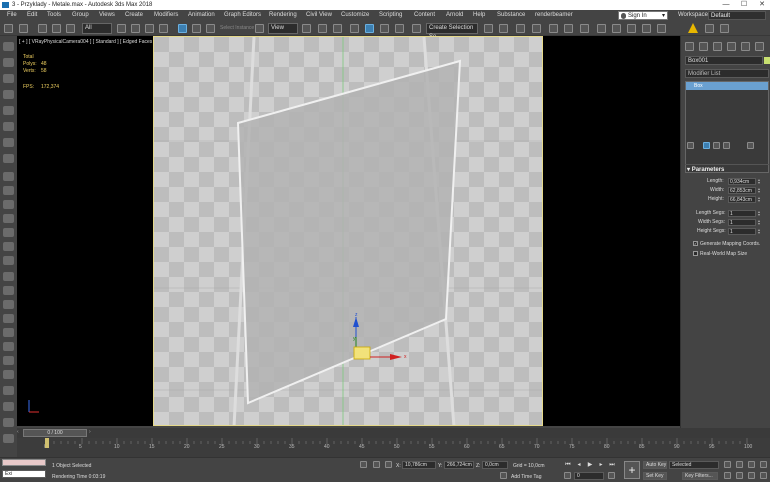  I want to click on current-frame-field: 0, so click(589, 476).